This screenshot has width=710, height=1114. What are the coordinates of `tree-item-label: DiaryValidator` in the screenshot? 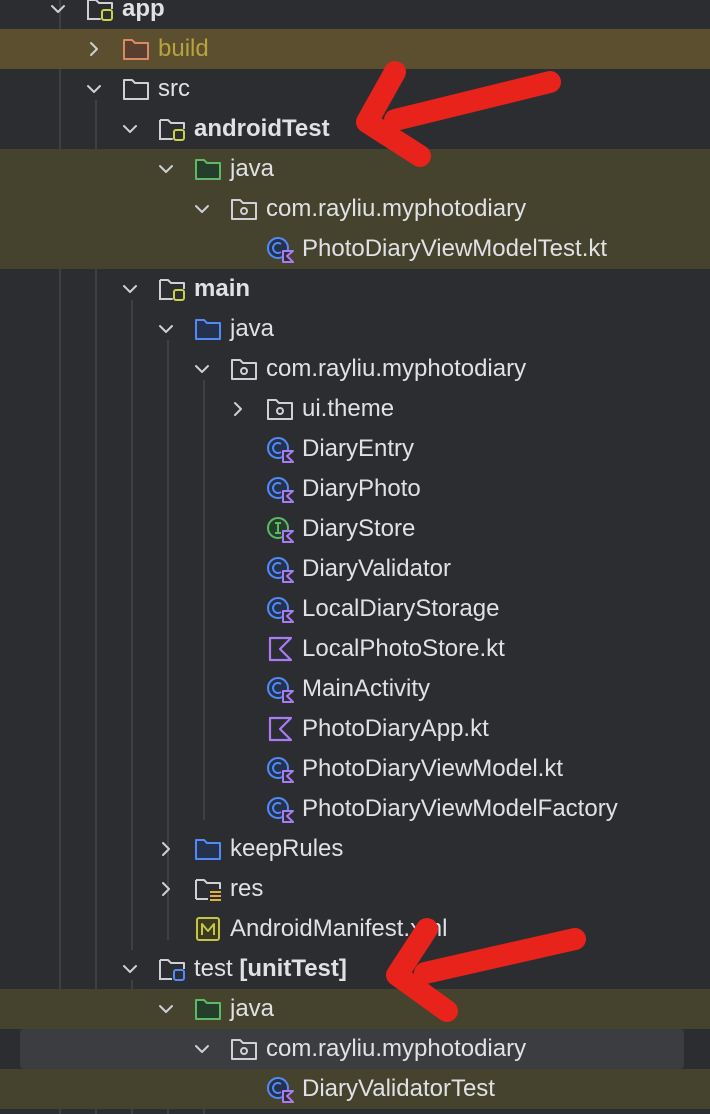 It's located at (376, 569).